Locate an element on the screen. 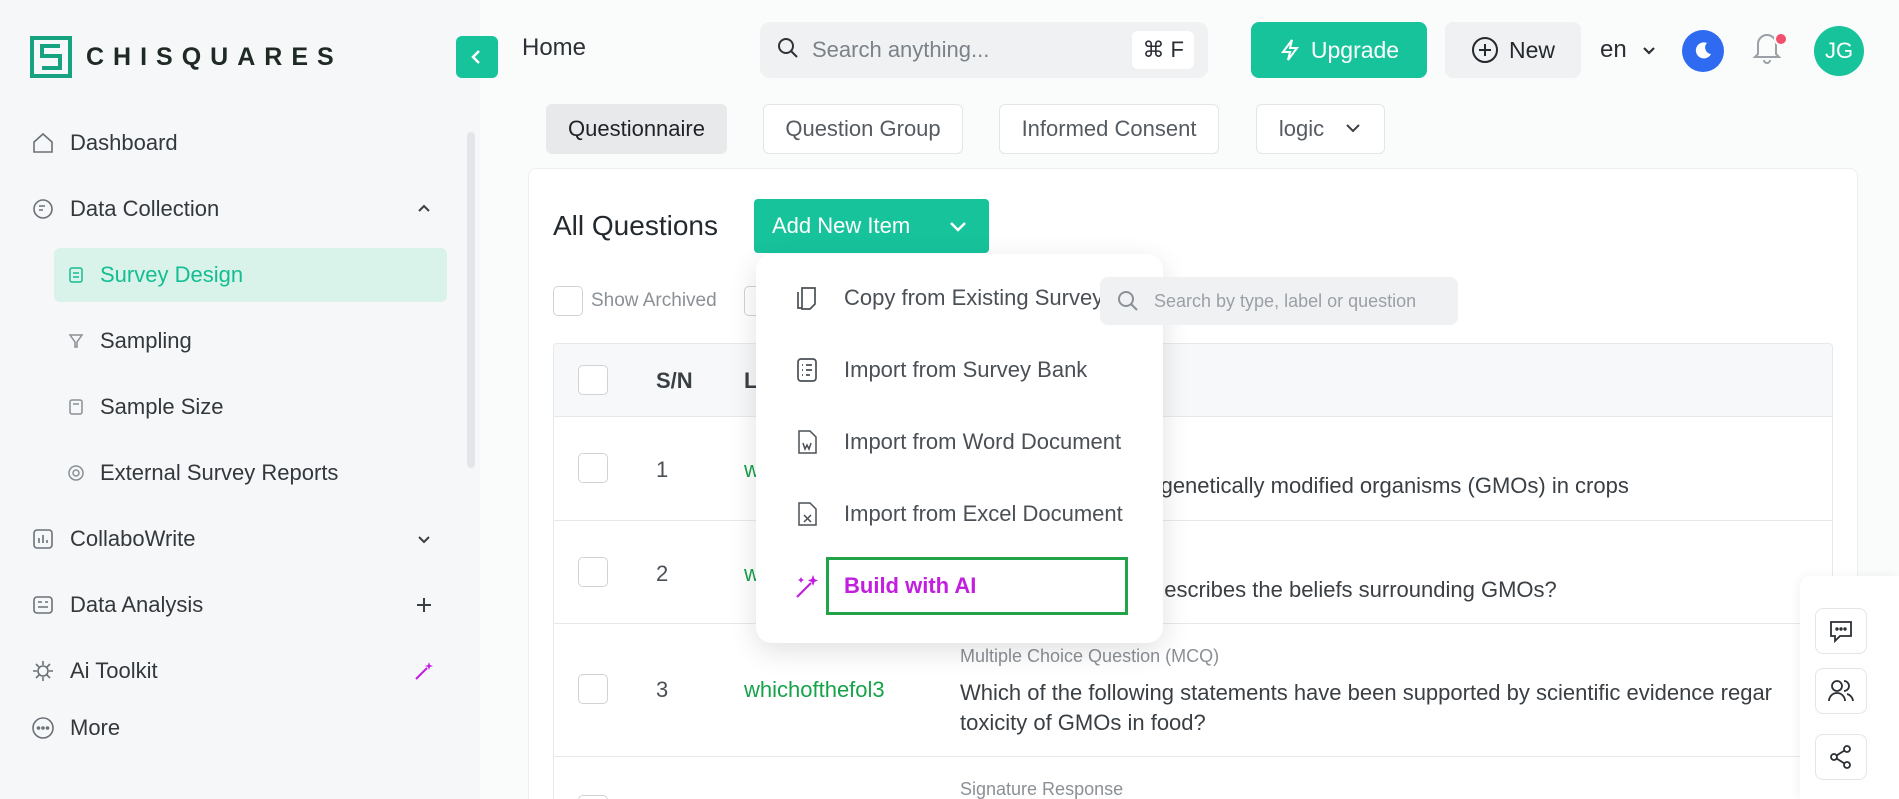 The width and height of the screenshot is (1899, 799). menu-item-copy-from-existing-survey: Copy from Existing Survey is located at coordinates (947, 298).